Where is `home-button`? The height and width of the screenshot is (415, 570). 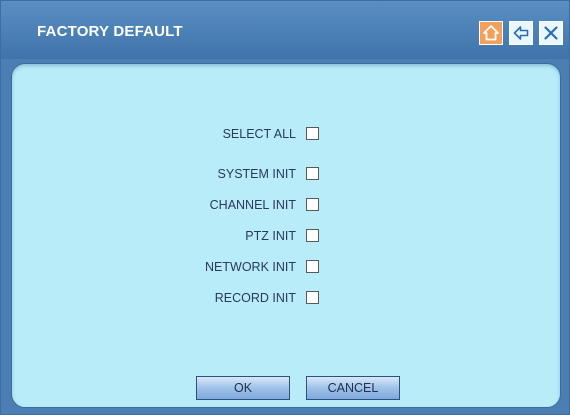
home-button is located at coordinates (491, 33).